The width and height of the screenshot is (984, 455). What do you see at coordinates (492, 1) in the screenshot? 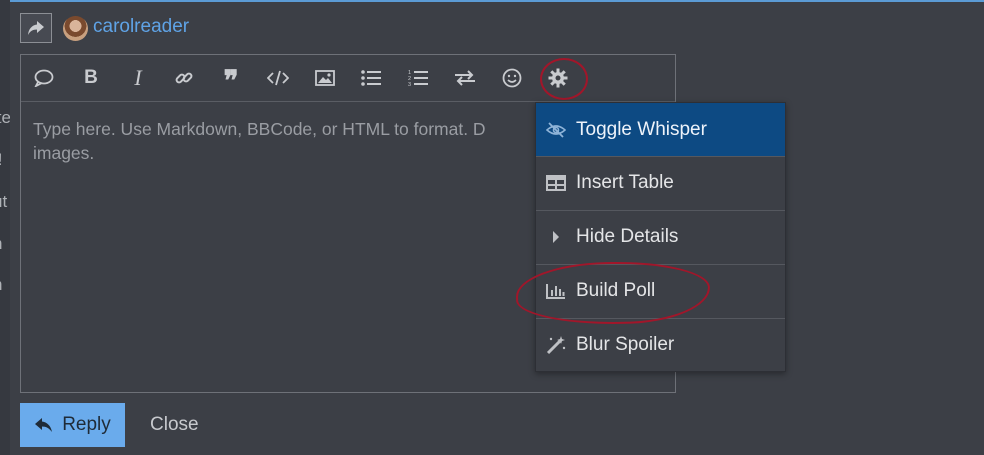
I see `top-accent-line` at bounding box center [492, 1].